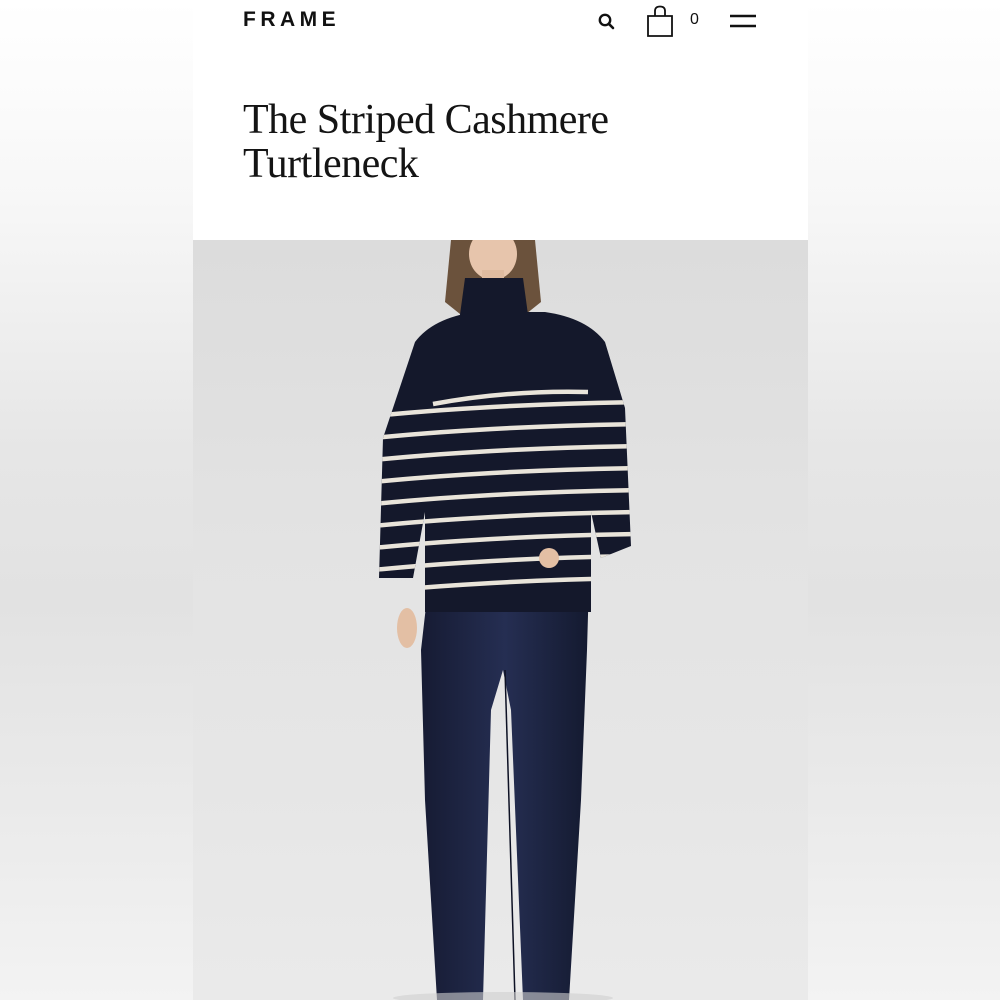  I want to click on menu-button, so click(743, 22).